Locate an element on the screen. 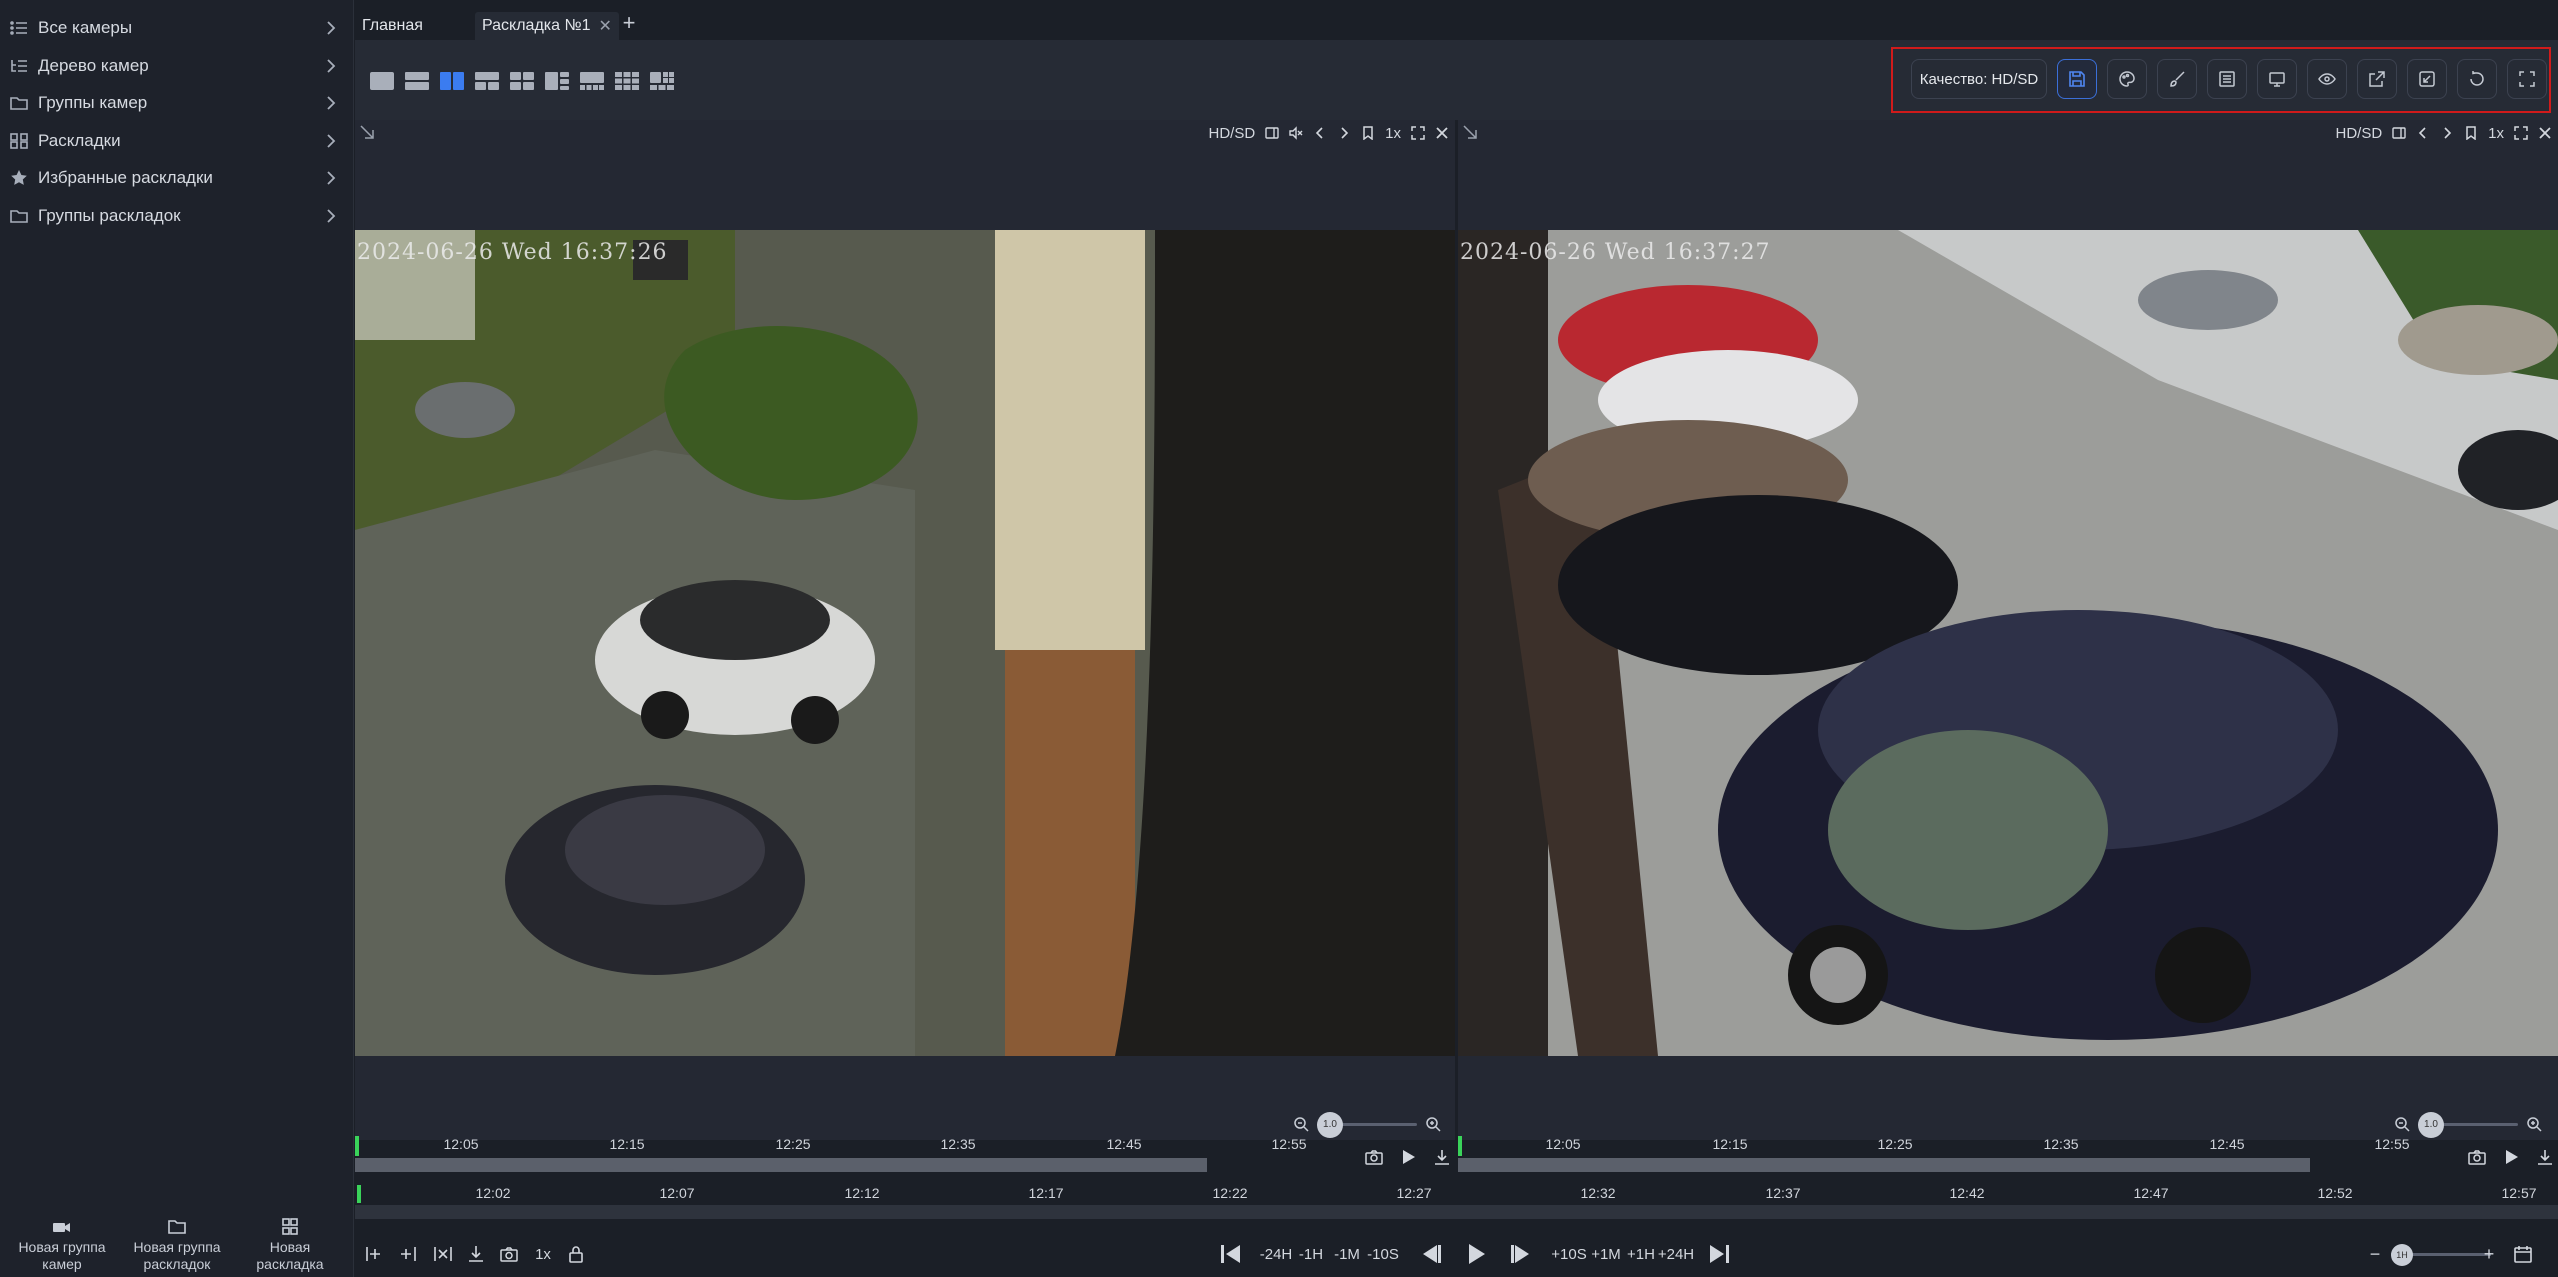 The width and height of the screenshot is (2558, 1277). layout-1-2-icon is located at coordinates (487, 81).